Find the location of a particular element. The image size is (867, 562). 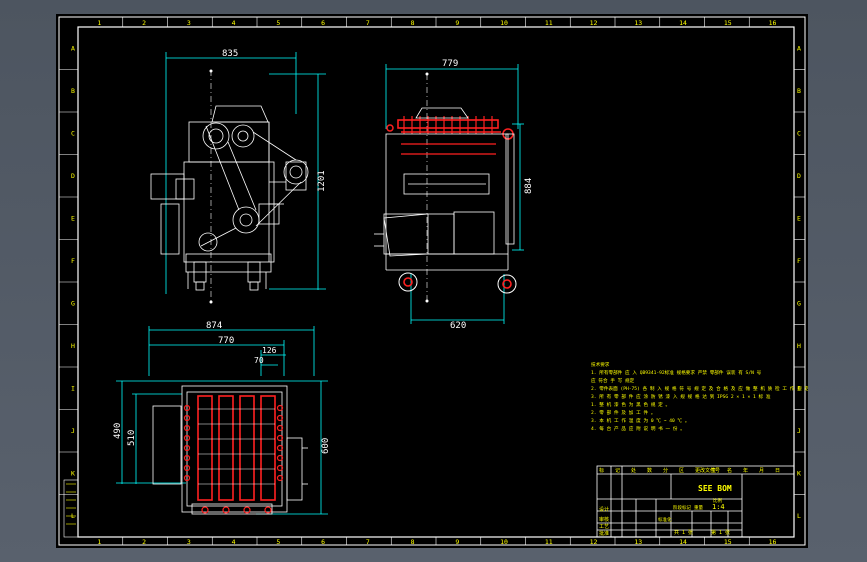

plan-view: 874 770 126 70 490 510 600 is located at coordinates (222, 418).